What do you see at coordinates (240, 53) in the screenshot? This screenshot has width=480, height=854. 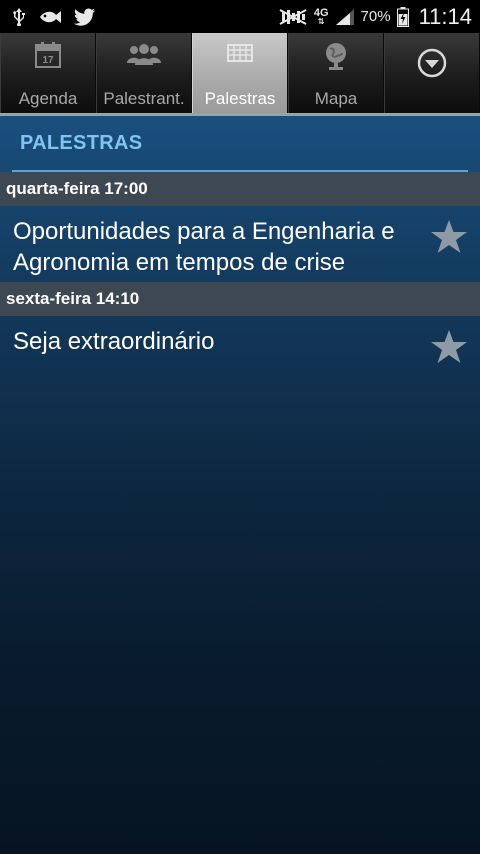 I see `grid-icon` at bounding box center [240, 53].